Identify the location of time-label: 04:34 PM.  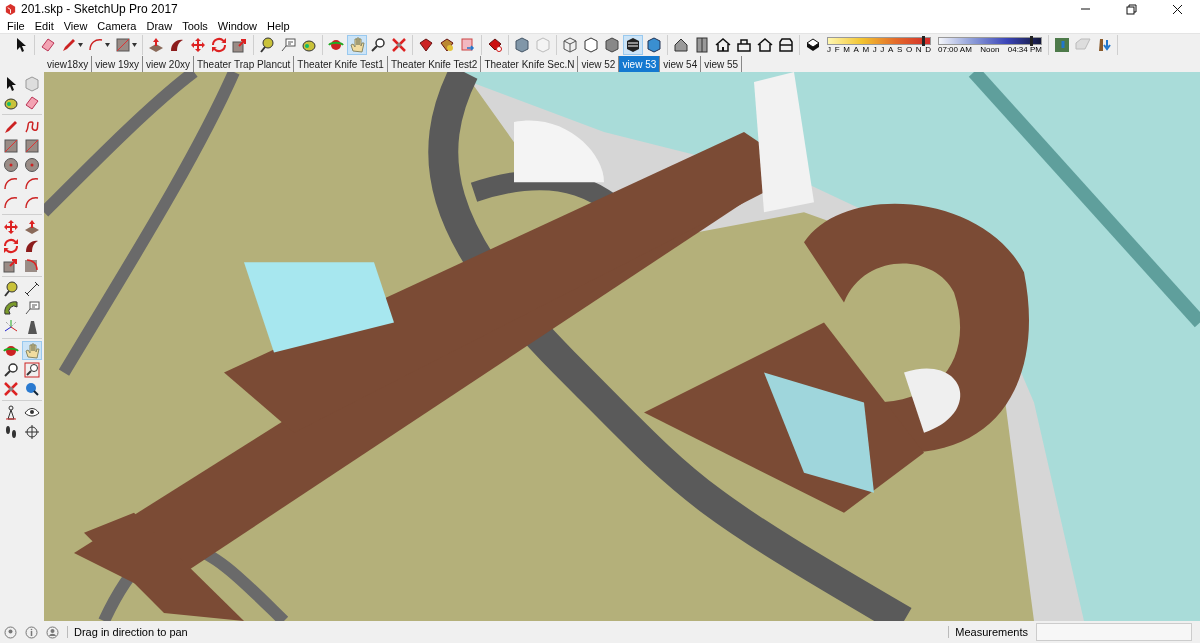
(1024, 49).